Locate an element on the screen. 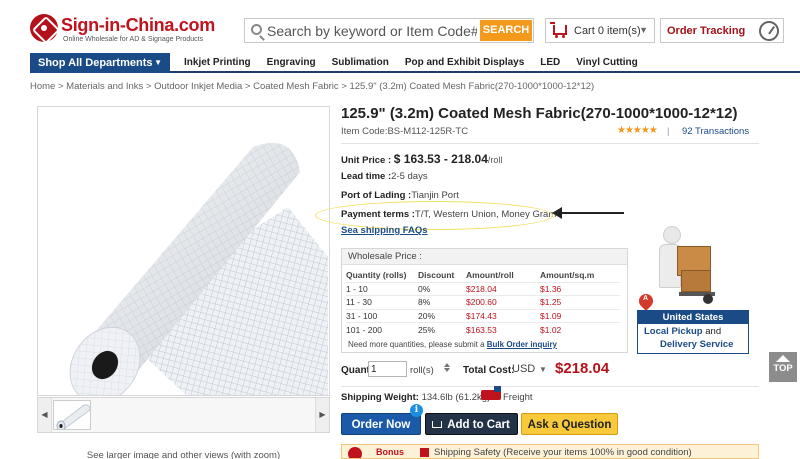 The width and height of the screenshot is (800, 459). nav-item-pop-exhibit-displays: Pop and Exhibit Displays is located at coordinates (464, 63).